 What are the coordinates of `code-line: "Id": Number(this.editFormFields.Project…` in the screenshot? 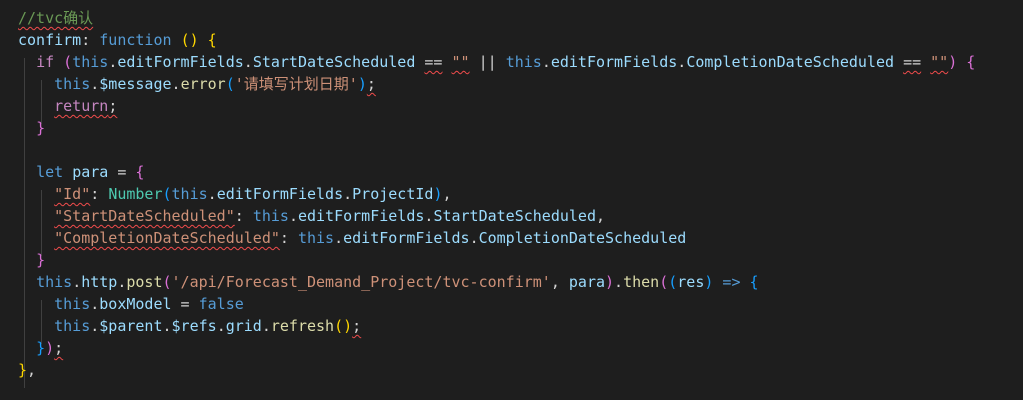 It's located at (235, 194).